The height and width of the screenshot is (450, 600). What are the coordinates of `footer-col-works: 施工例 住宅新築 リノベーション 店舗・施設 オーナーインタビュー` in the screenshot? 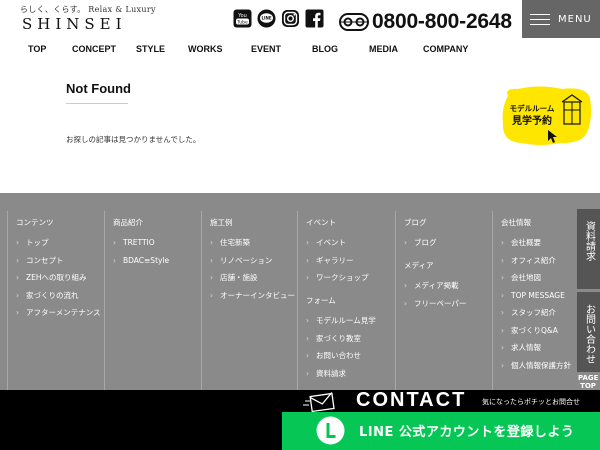 It's located at (249, 301).